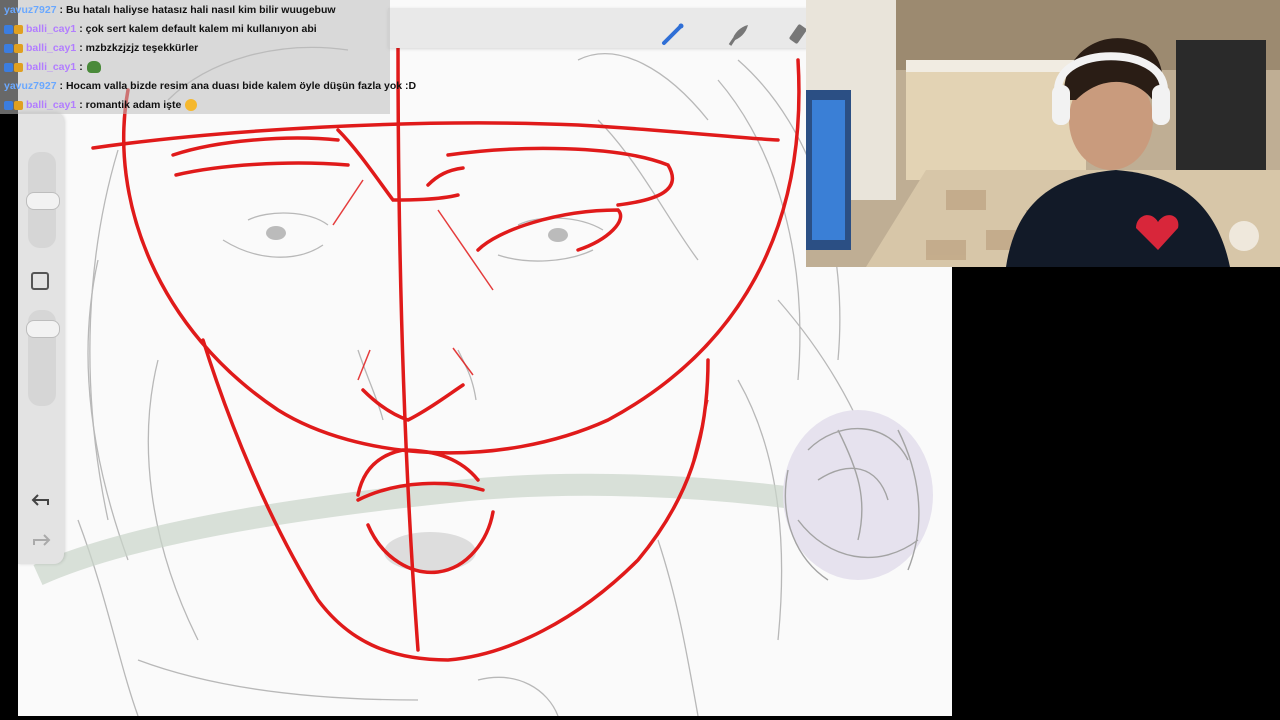 The width and height of the screenshot is (1280, 720). Describe the element at coordinates (41, 543) in the screenshot. I see `redo-icon` at that location.